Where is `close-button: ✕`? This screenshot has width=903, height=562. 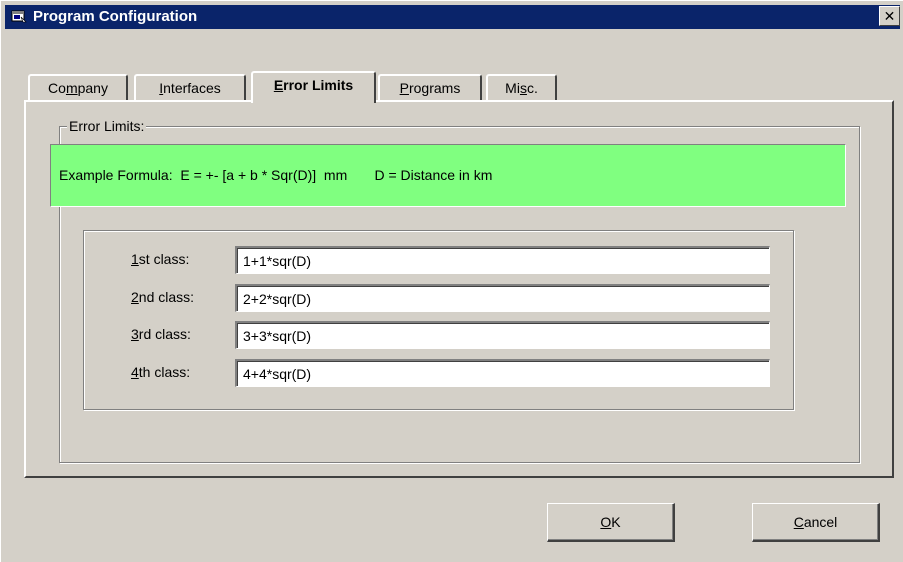 close-button: ✕ is located at coordinates (889, 16).